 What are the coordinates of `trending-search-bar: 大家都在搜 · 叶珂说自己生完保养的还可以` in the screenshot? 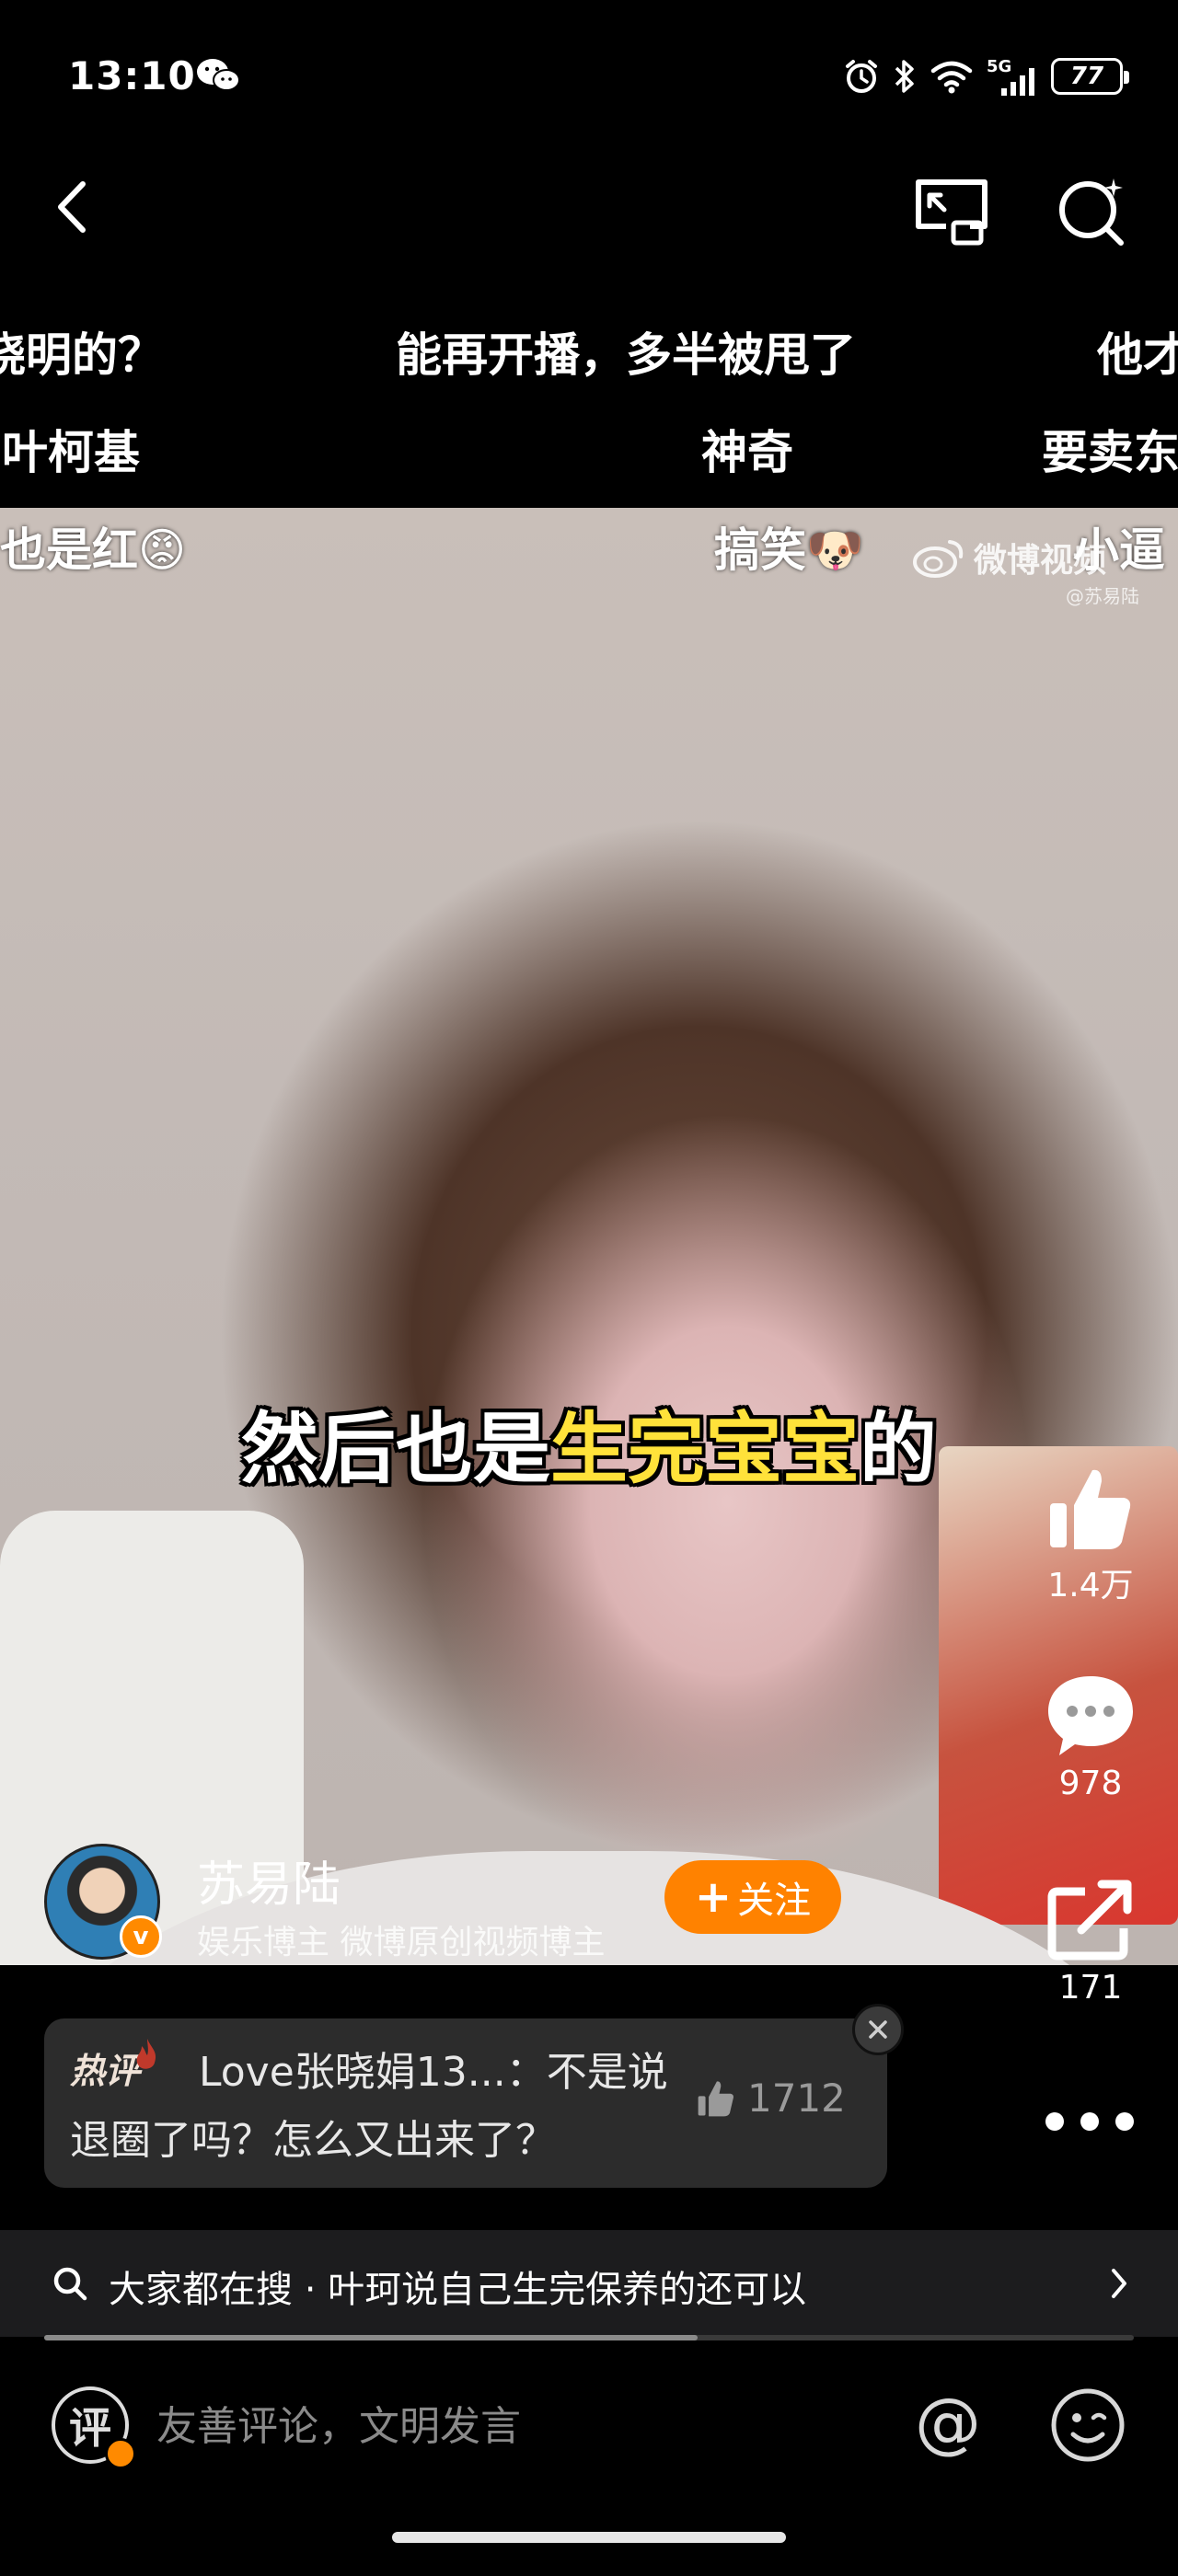 It's located at (589, 2283).